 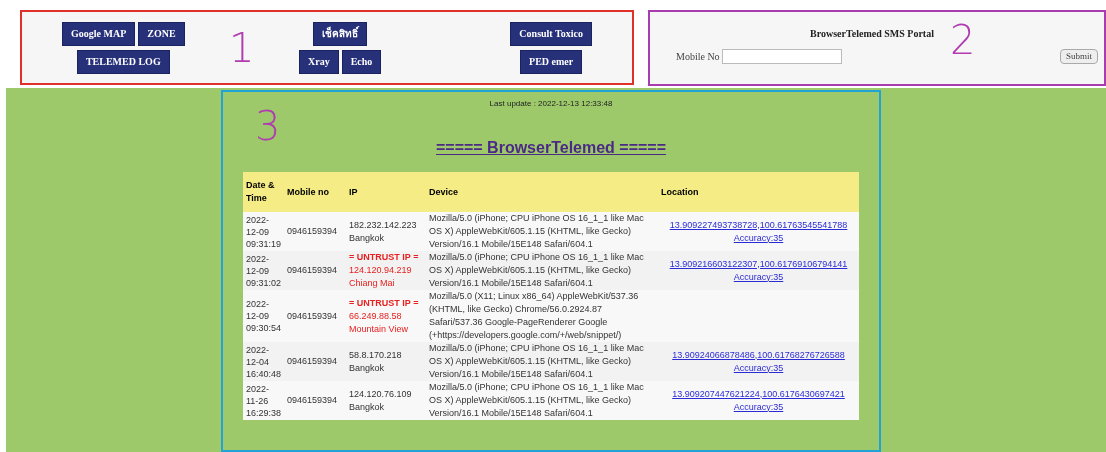 What do you see at coordinates (542, 316) in the screenshot?
I see `table-cell: Mozilla/5.0 (X11; Linux x86_64) AppleWebKit/537.36 (KHTML, like Gecko) Chrome/56.0.2924.87 Safari/537.36 Google-PageRenderer Google (+https://developers.google.com/+/web/snippet/)` at bounding box center [542, 316].